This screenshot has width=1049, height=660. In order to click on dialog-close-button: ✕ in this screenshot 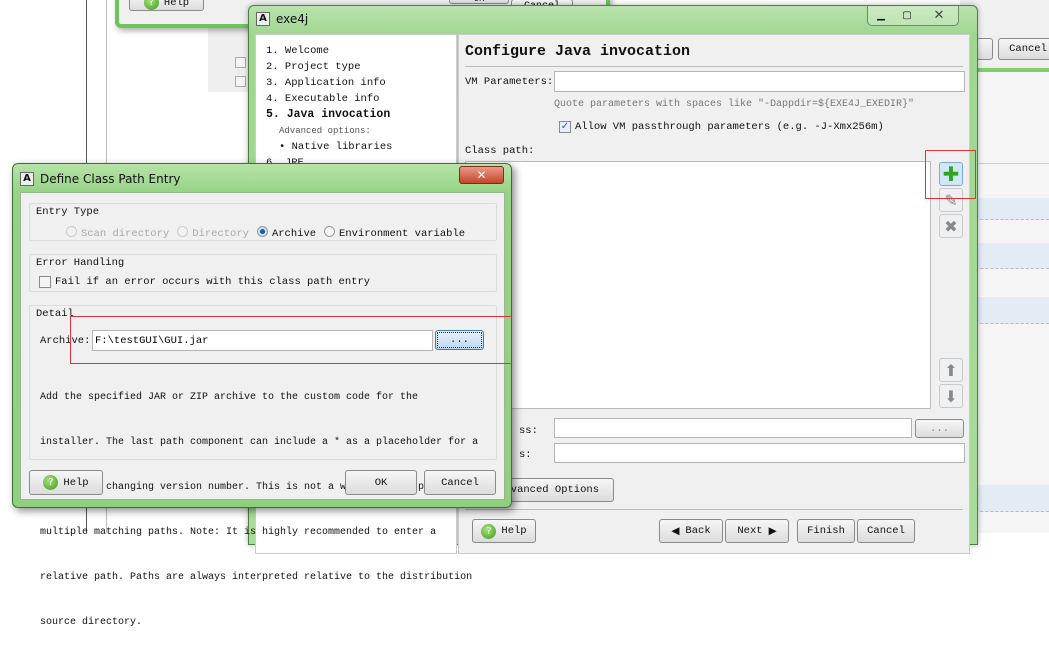, I will do `click(481, 175)`.